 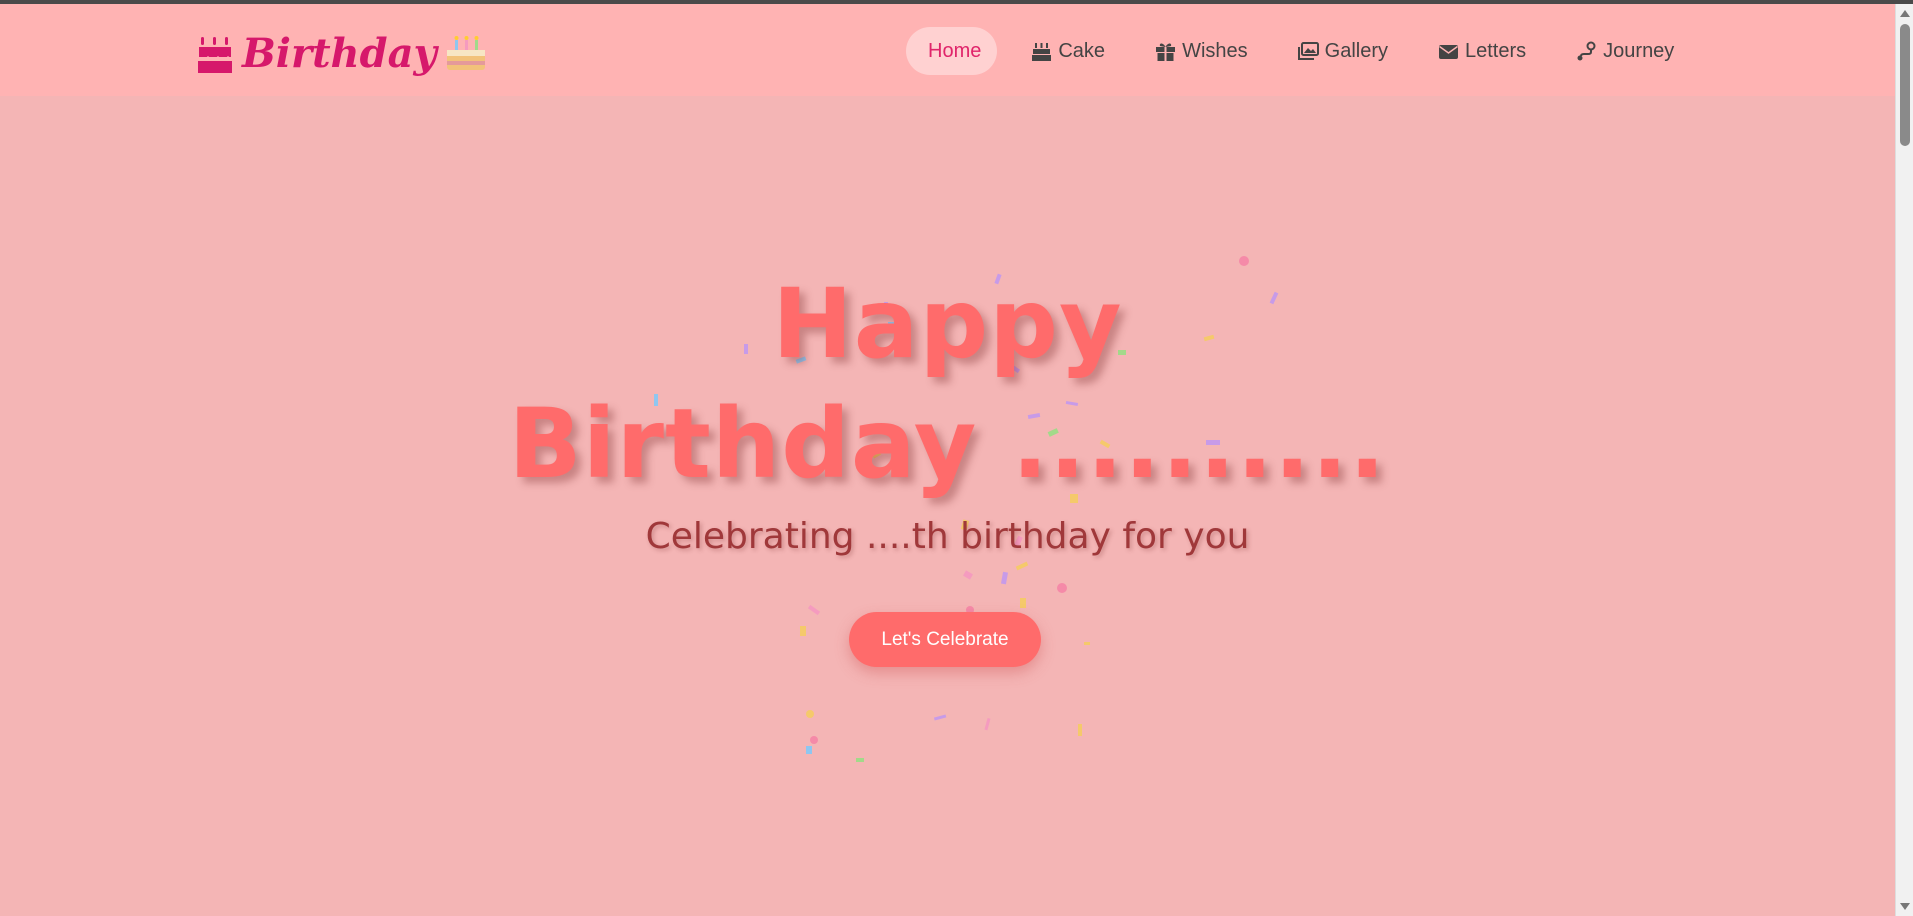 I want to click on nav-item-cake: Cake, so click(x=1068, y=51).